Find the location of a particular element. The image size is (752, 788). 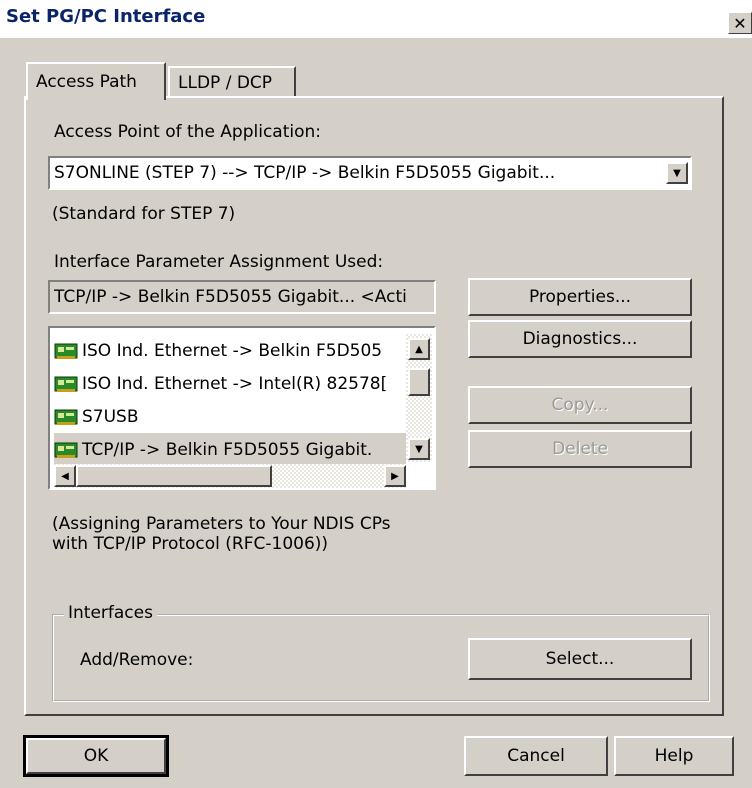

interfaces-group-legend: Interfaces is located at coordinates (110, 613).